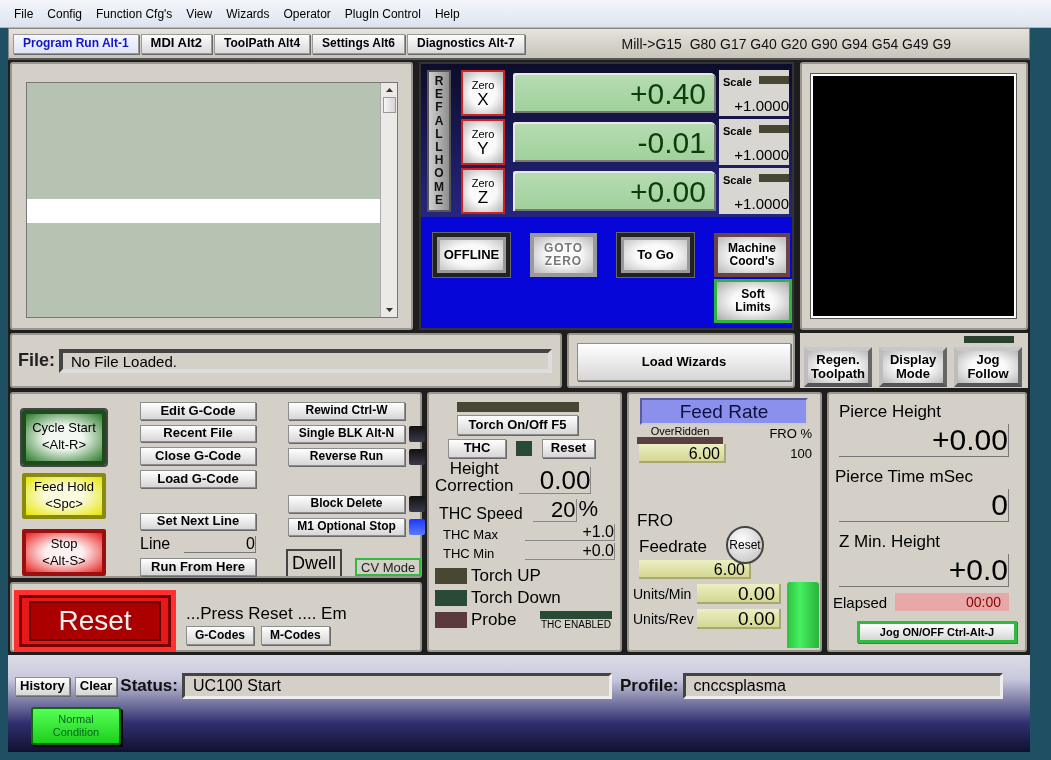 Image resolution: width=1051 pixels, height=760 pixels. What do you see at coordinates (663, 594) in the screenshot?
I see `units-label: Units/Min` at bounding box center [663, 594].